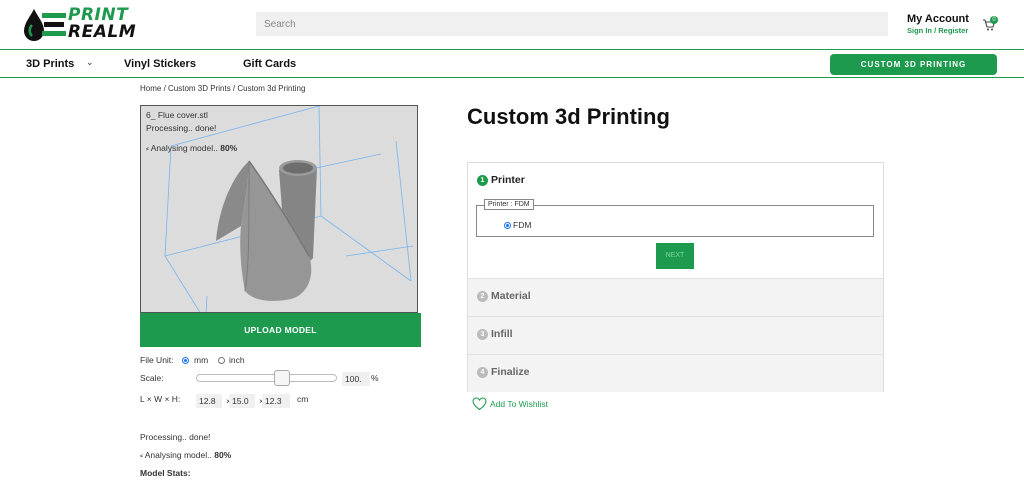  Describe the element at coordinates (201, 360) in the screenshot. I see `unit-mm-label: mm` at that location.